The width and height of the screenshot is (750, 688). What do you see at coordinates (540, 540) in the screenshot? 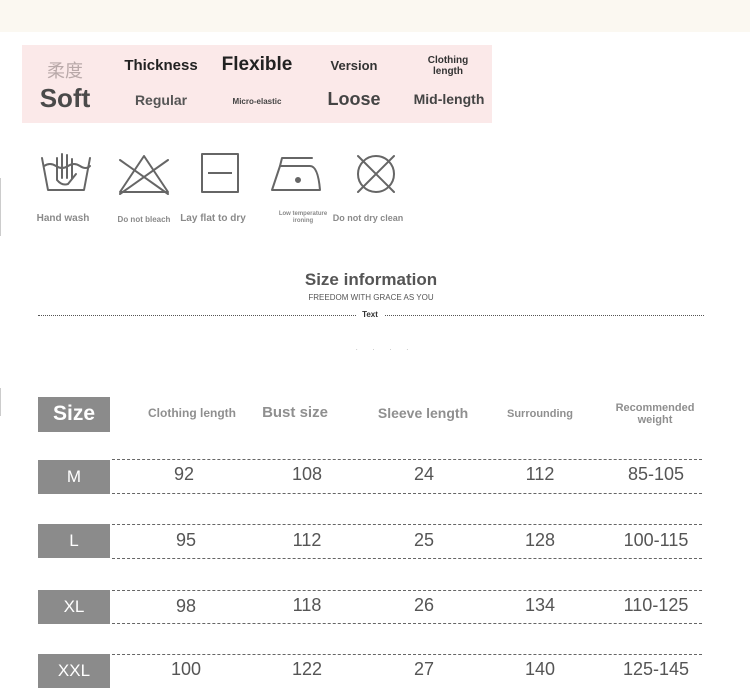
I see `cell-l-surrounding: 128` at bounding box center [540, 540].